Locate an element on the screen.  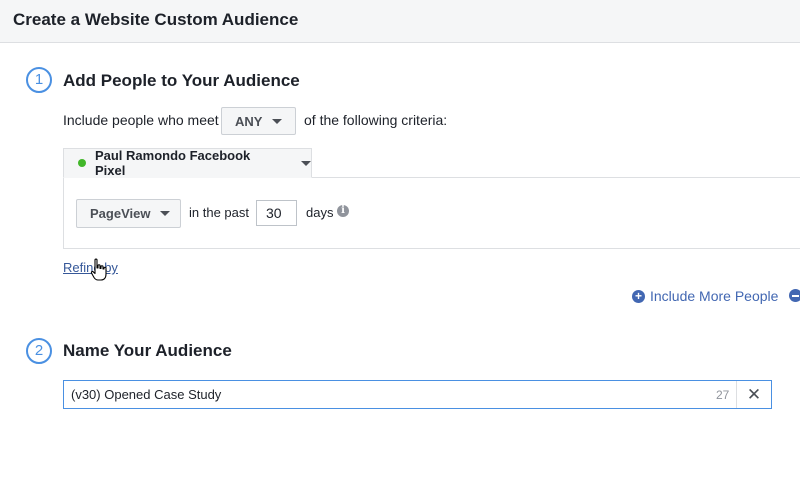
include-more-people-button: + Include More People is located at coordinates (705, 296).